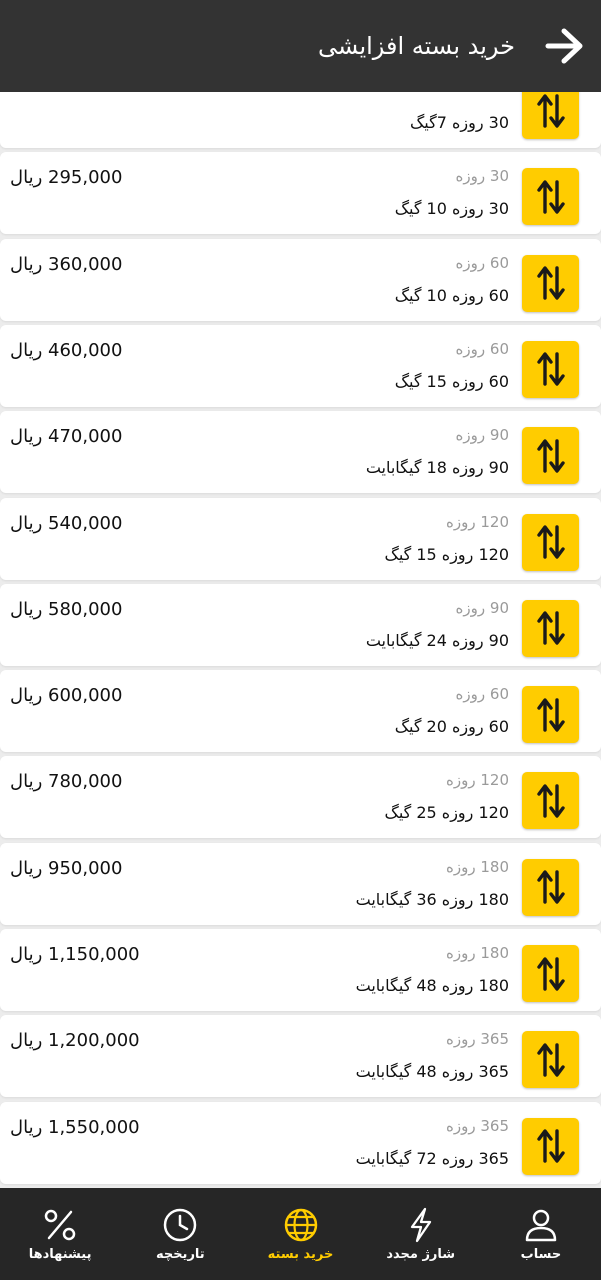 The height and width of the screenshot is (1280, 601). Describe the element at coordinates (541, 1225) in the screenshot. I see `user-icon` at that location.